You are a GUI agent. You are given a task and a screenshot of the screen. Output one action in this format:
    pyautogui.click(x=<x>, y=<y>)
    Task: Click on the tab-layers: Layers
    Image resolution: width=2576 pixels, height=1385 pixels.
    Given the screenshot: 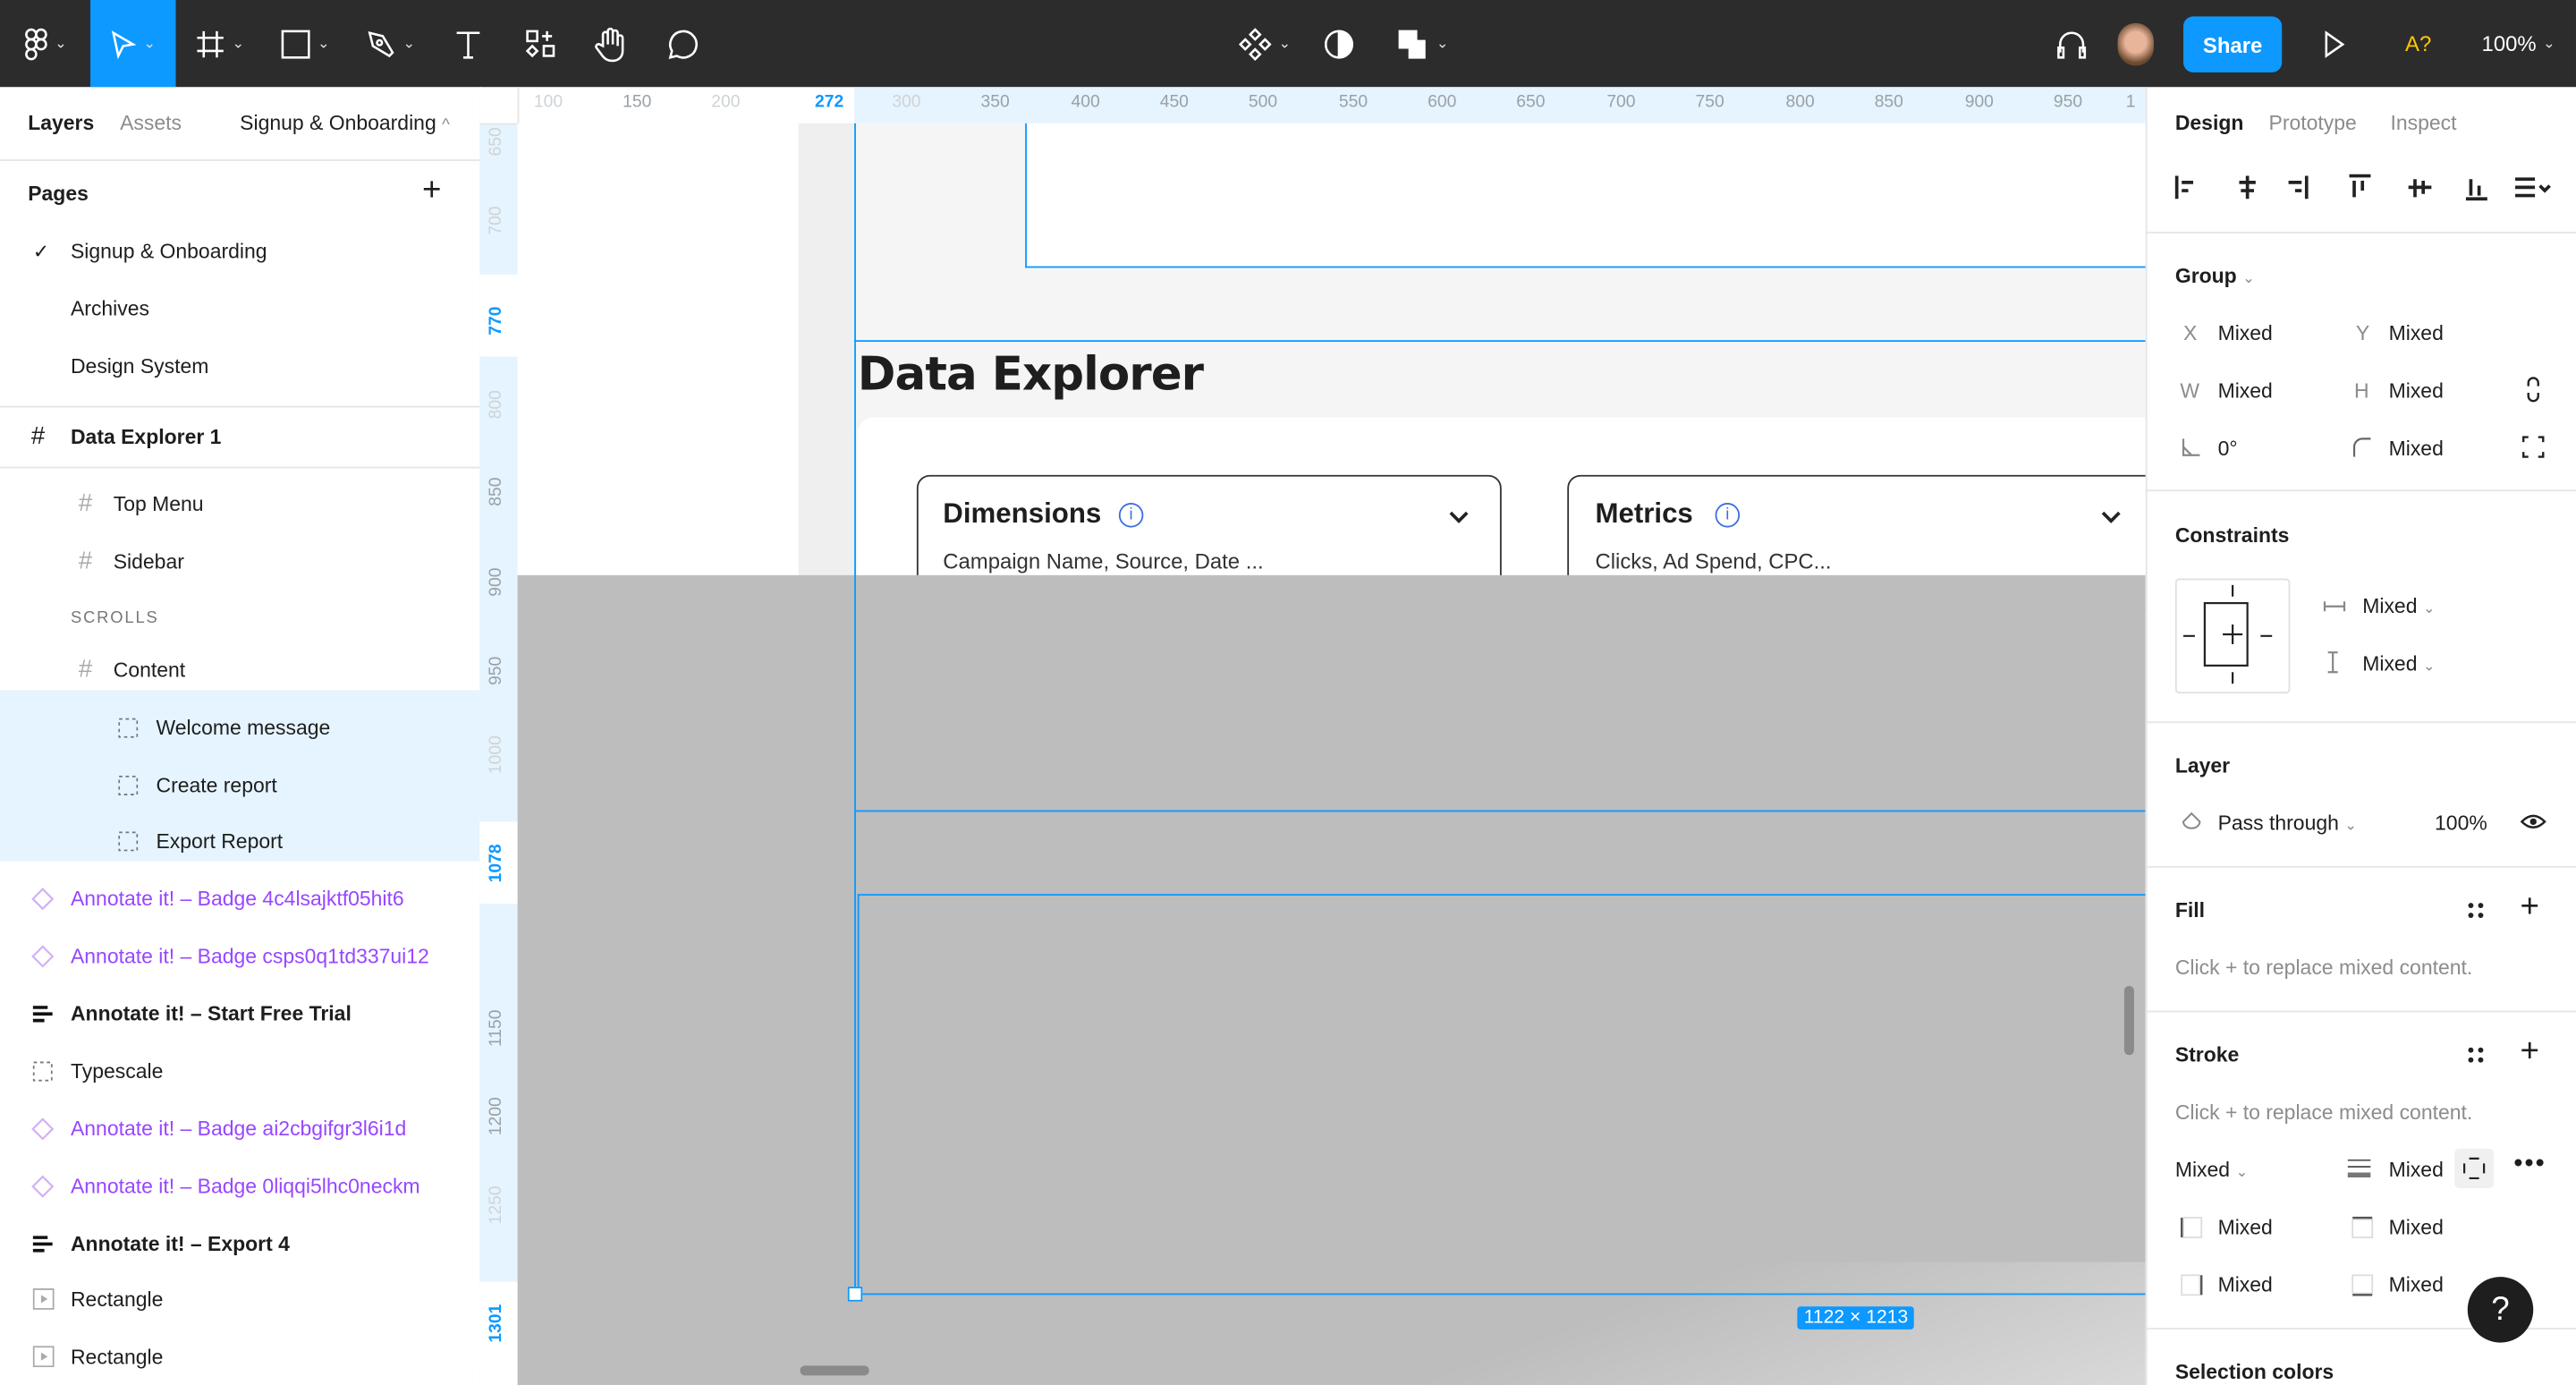 What is the action you would take?
    pyautogui.click(x=61, y=123)
    